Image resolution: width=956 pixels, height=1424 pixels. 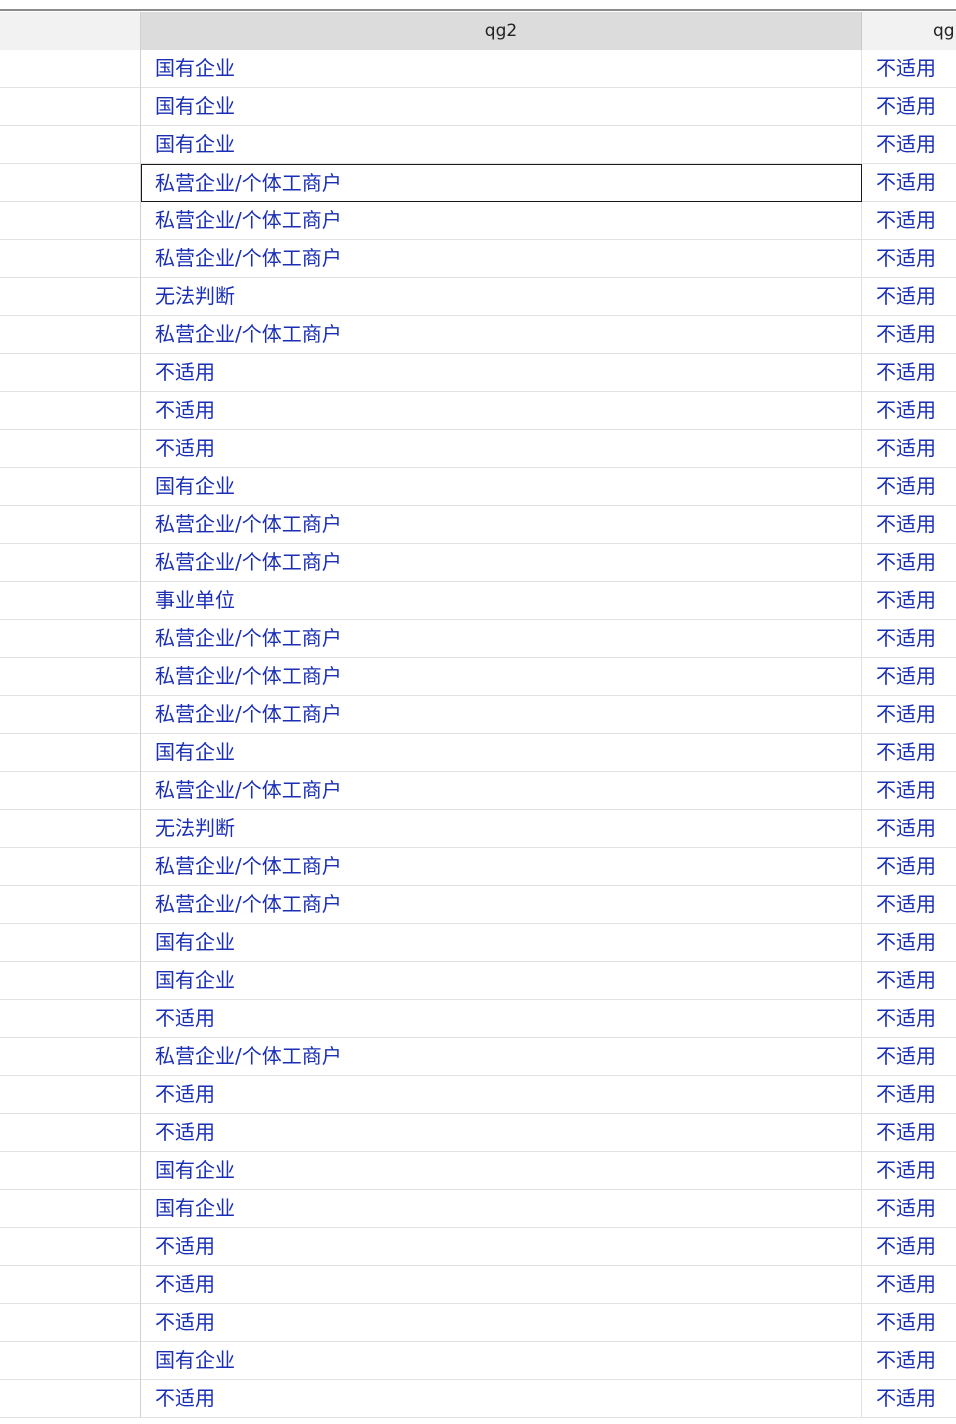 What do you see at coordinates (478, 601) in the screenshot?
I see `table-row: 事业单位 不适用` at bounding box center [478, 601].